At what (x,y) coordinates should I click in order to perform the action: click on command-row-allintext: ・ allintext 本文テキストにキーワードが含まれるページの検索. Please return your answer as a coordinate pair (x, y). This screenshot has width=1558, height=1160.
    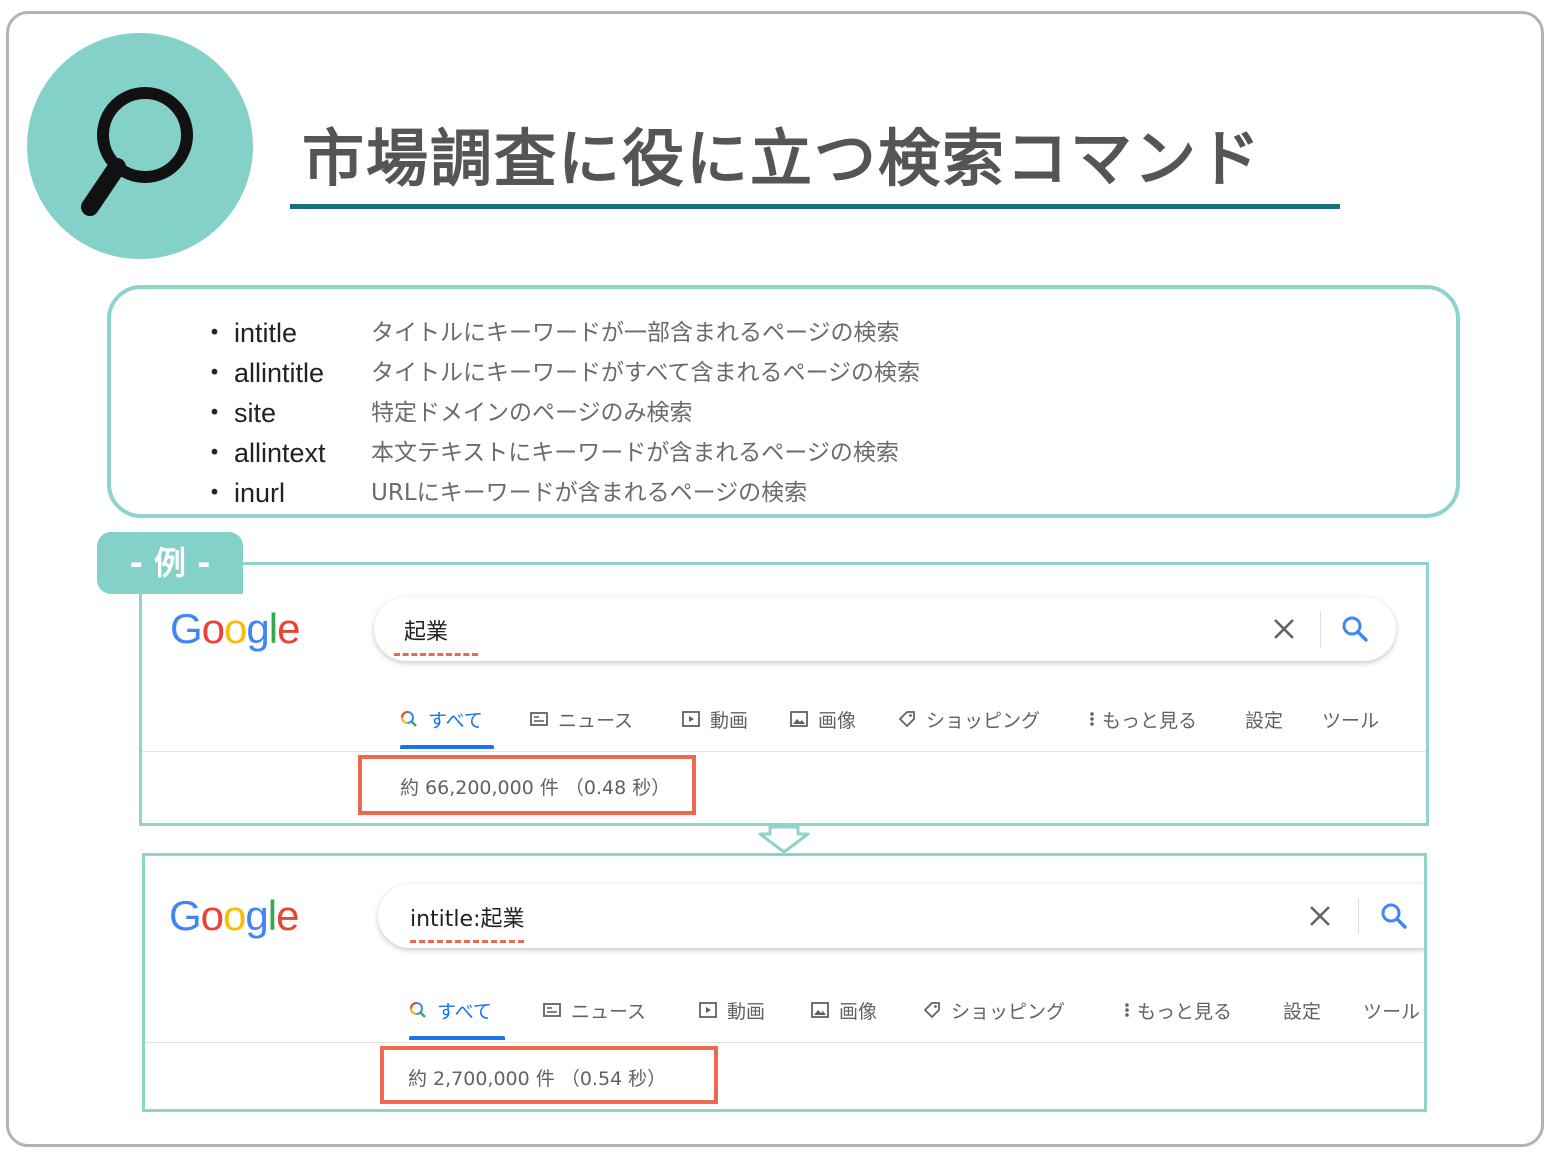
    Looking at the image, I should click on (651, 451).